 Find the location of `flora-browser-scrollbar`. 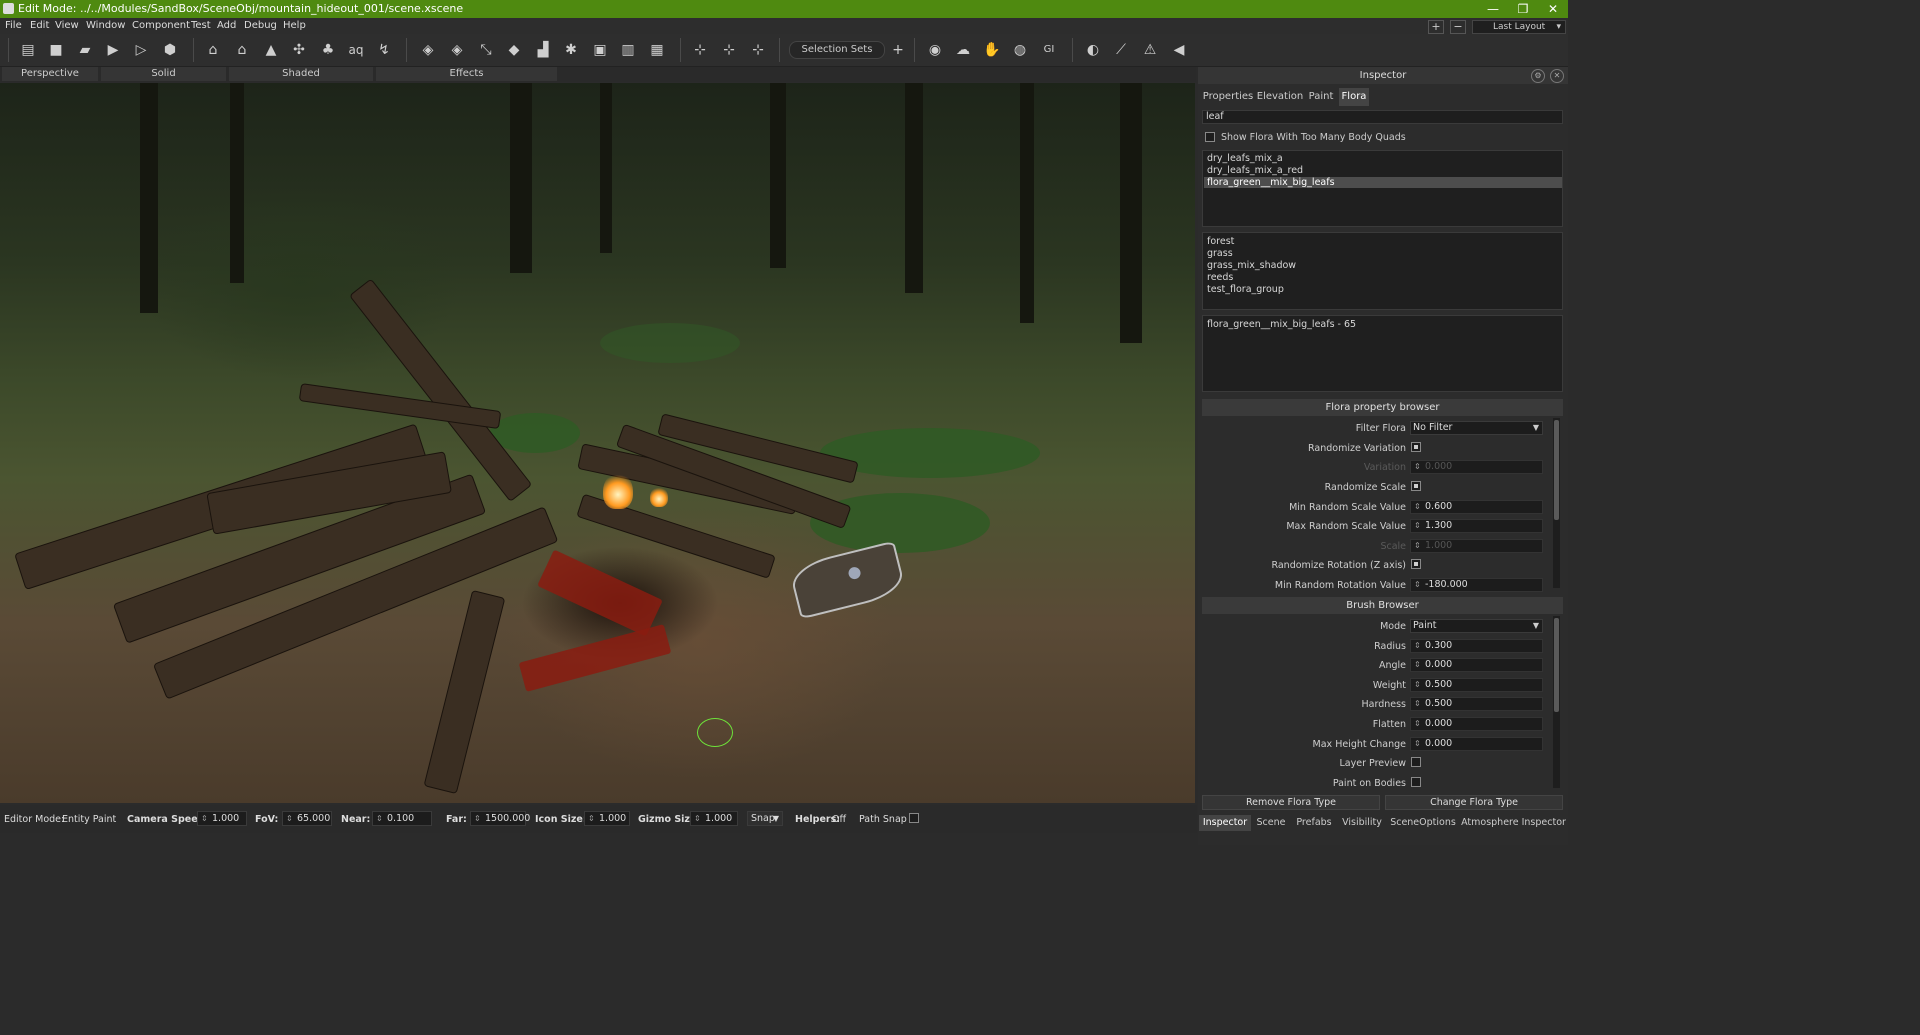

flora-browser-scrollbar is located at coordinates (1556, 503).